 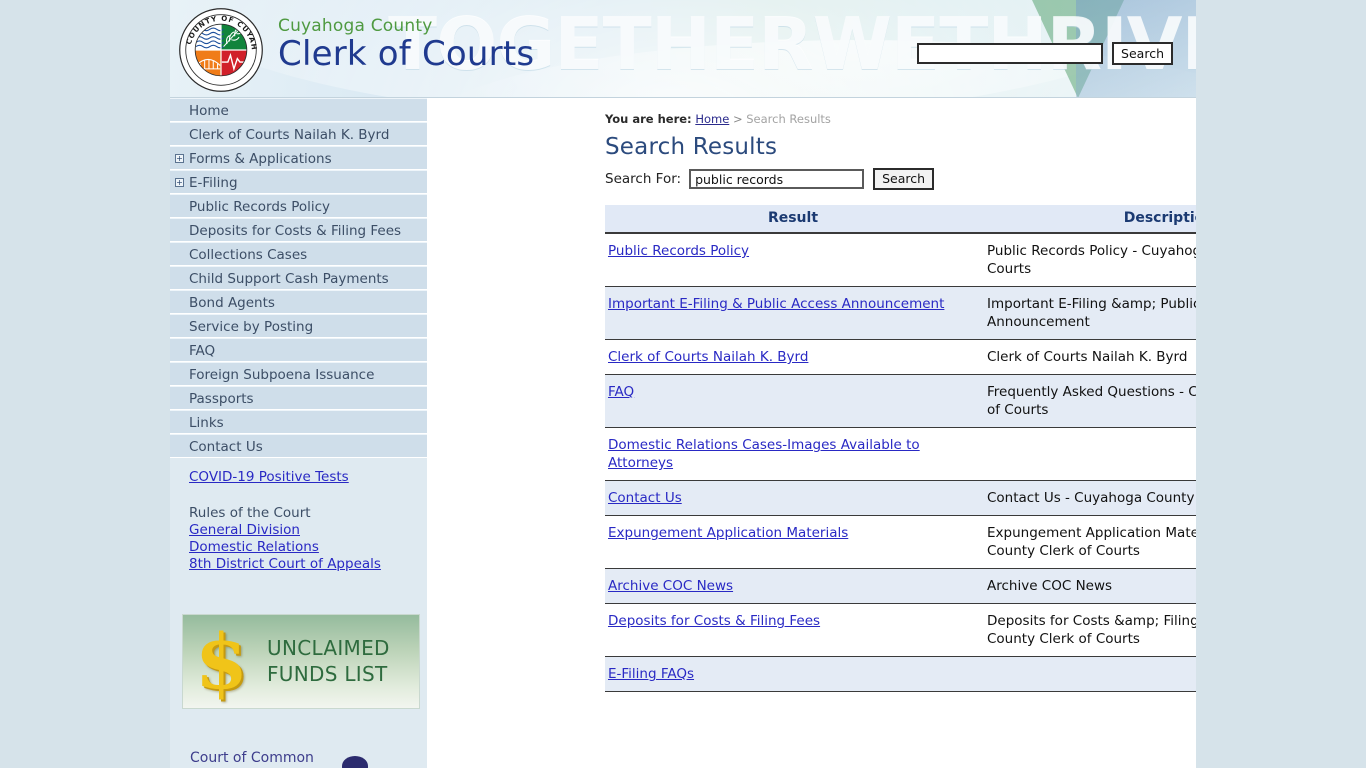 I want to click on result-cell: Expungement Application Materials, so click(x=793, y=542).